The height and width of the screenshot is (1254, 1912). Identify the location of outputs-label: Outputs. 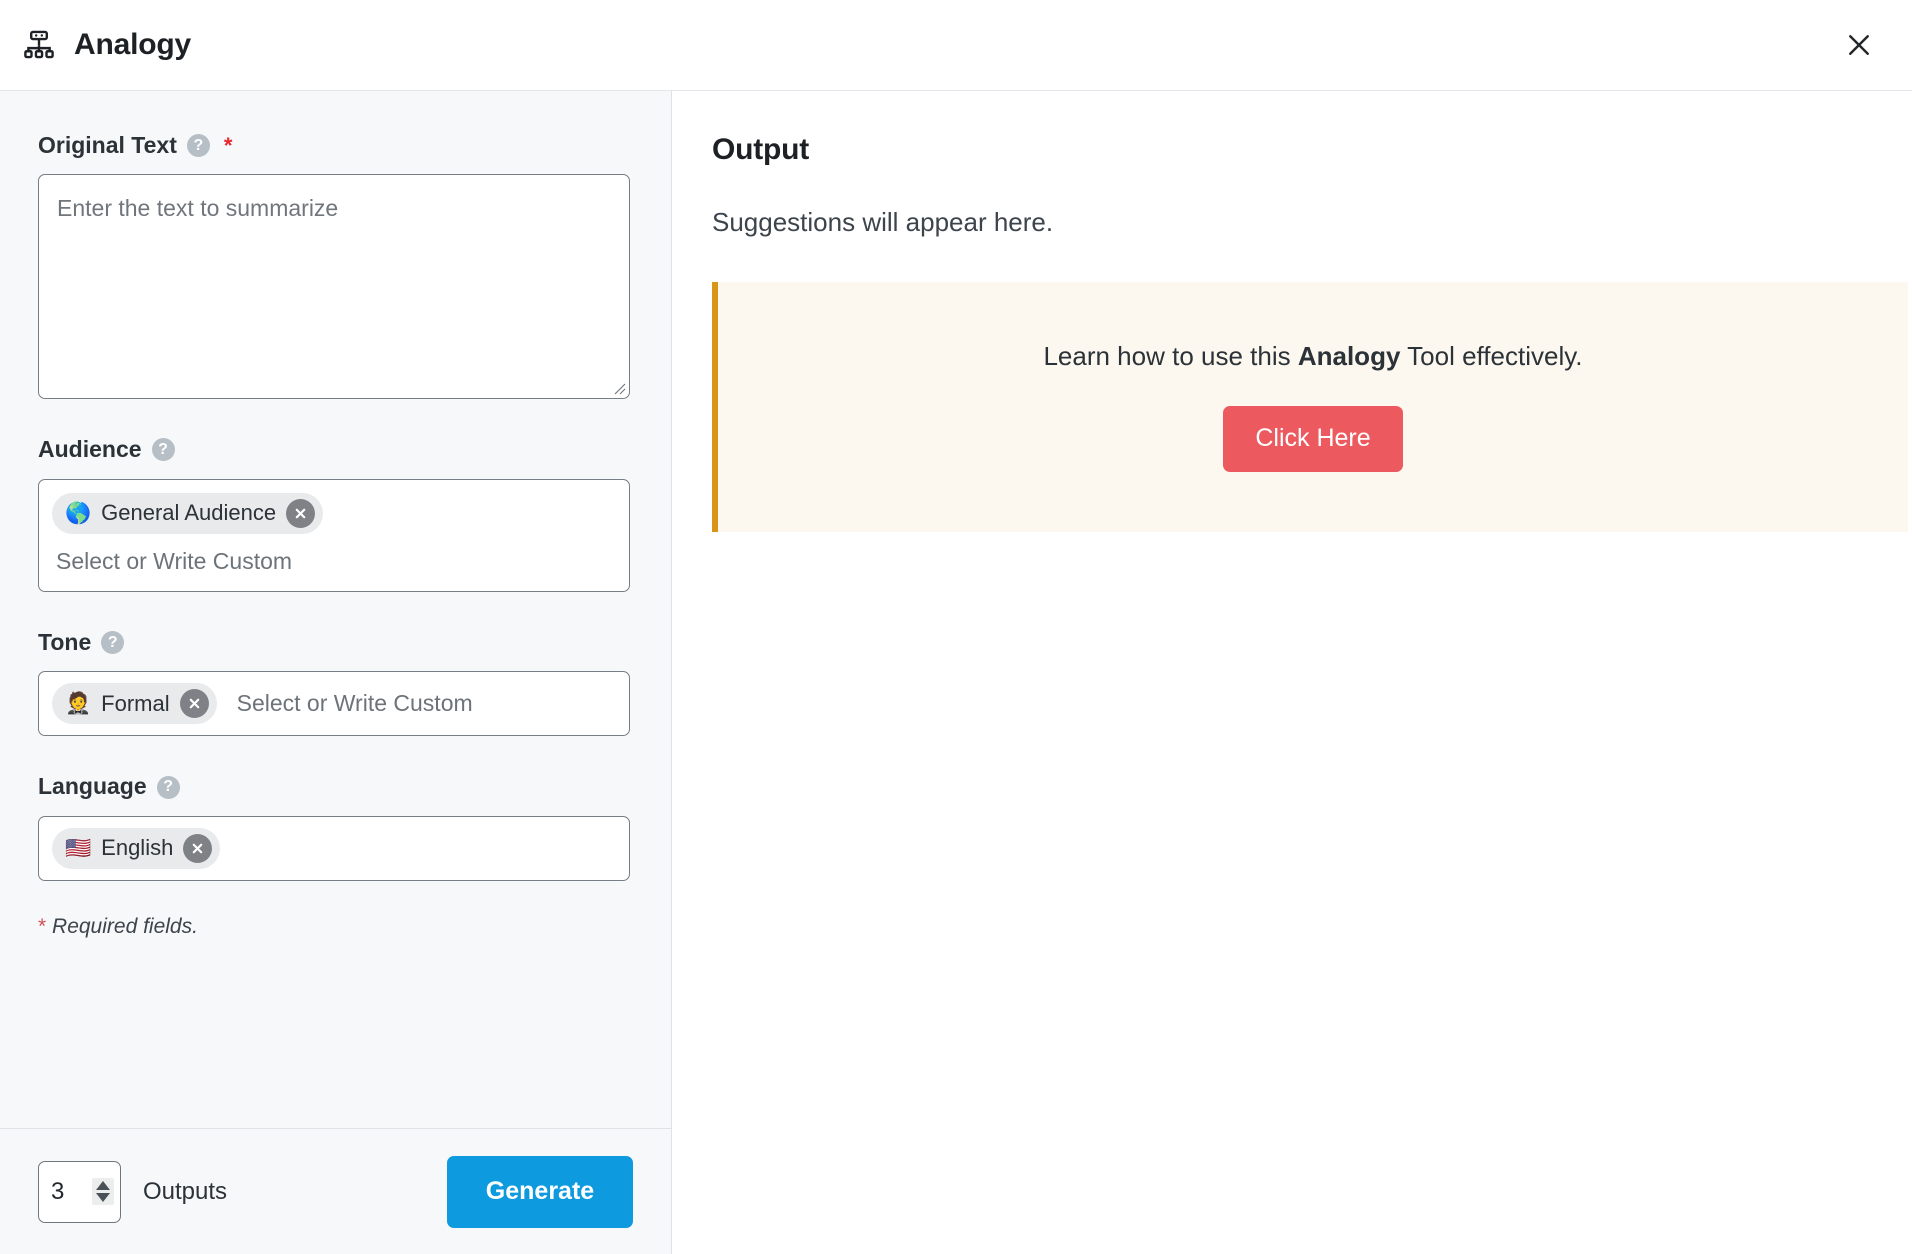
(185, 1191).